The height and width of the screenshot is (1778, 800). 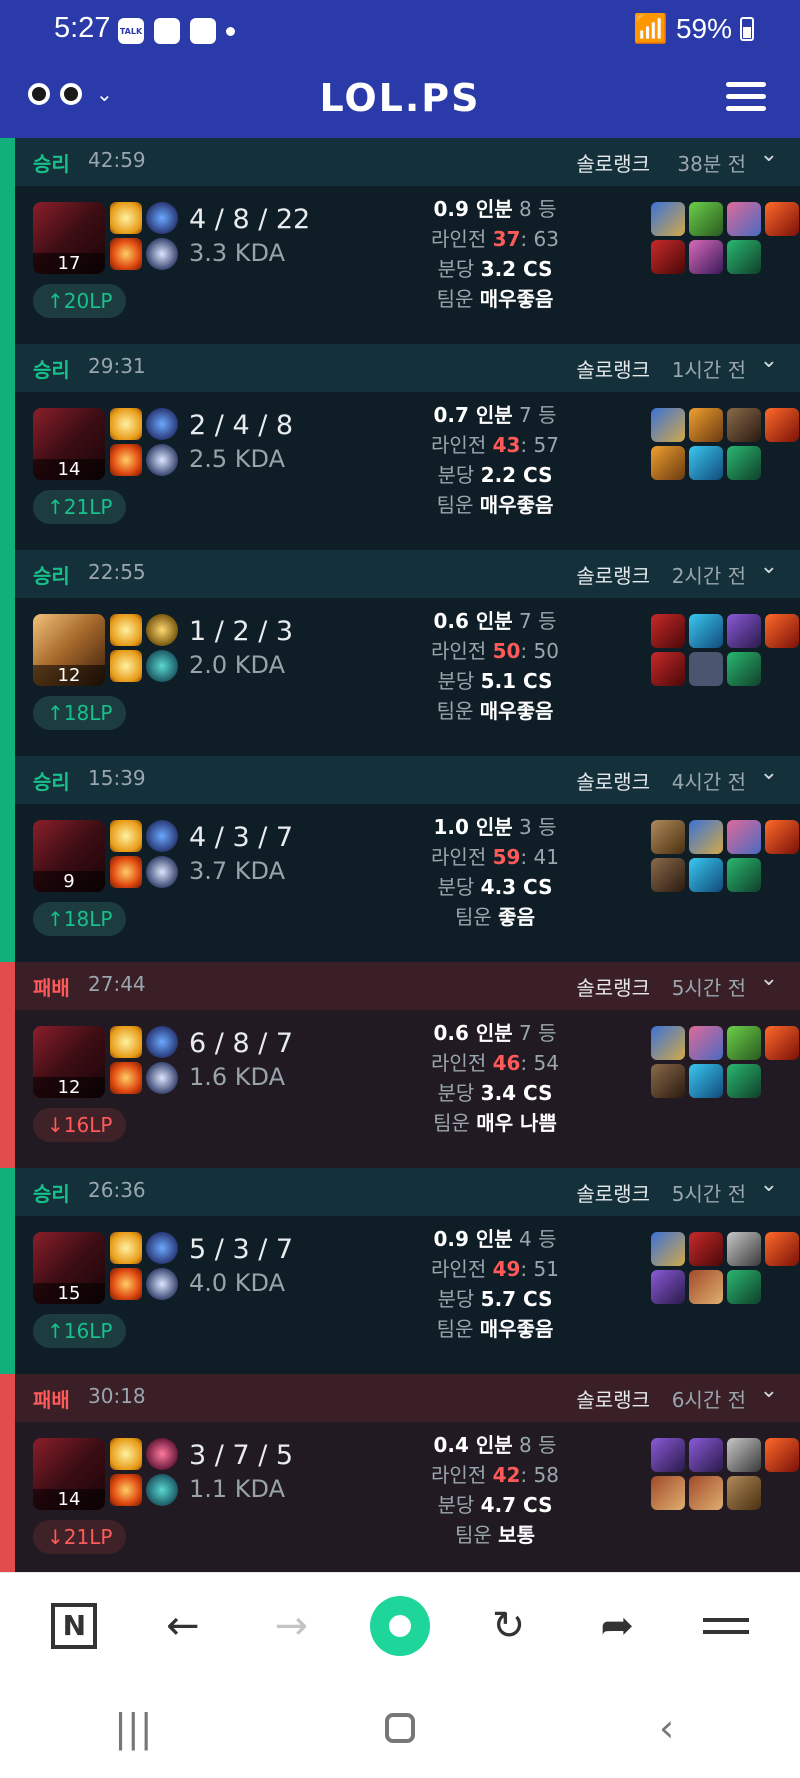 I want to click on cs-label: 분당, so click(x=456, y=681).